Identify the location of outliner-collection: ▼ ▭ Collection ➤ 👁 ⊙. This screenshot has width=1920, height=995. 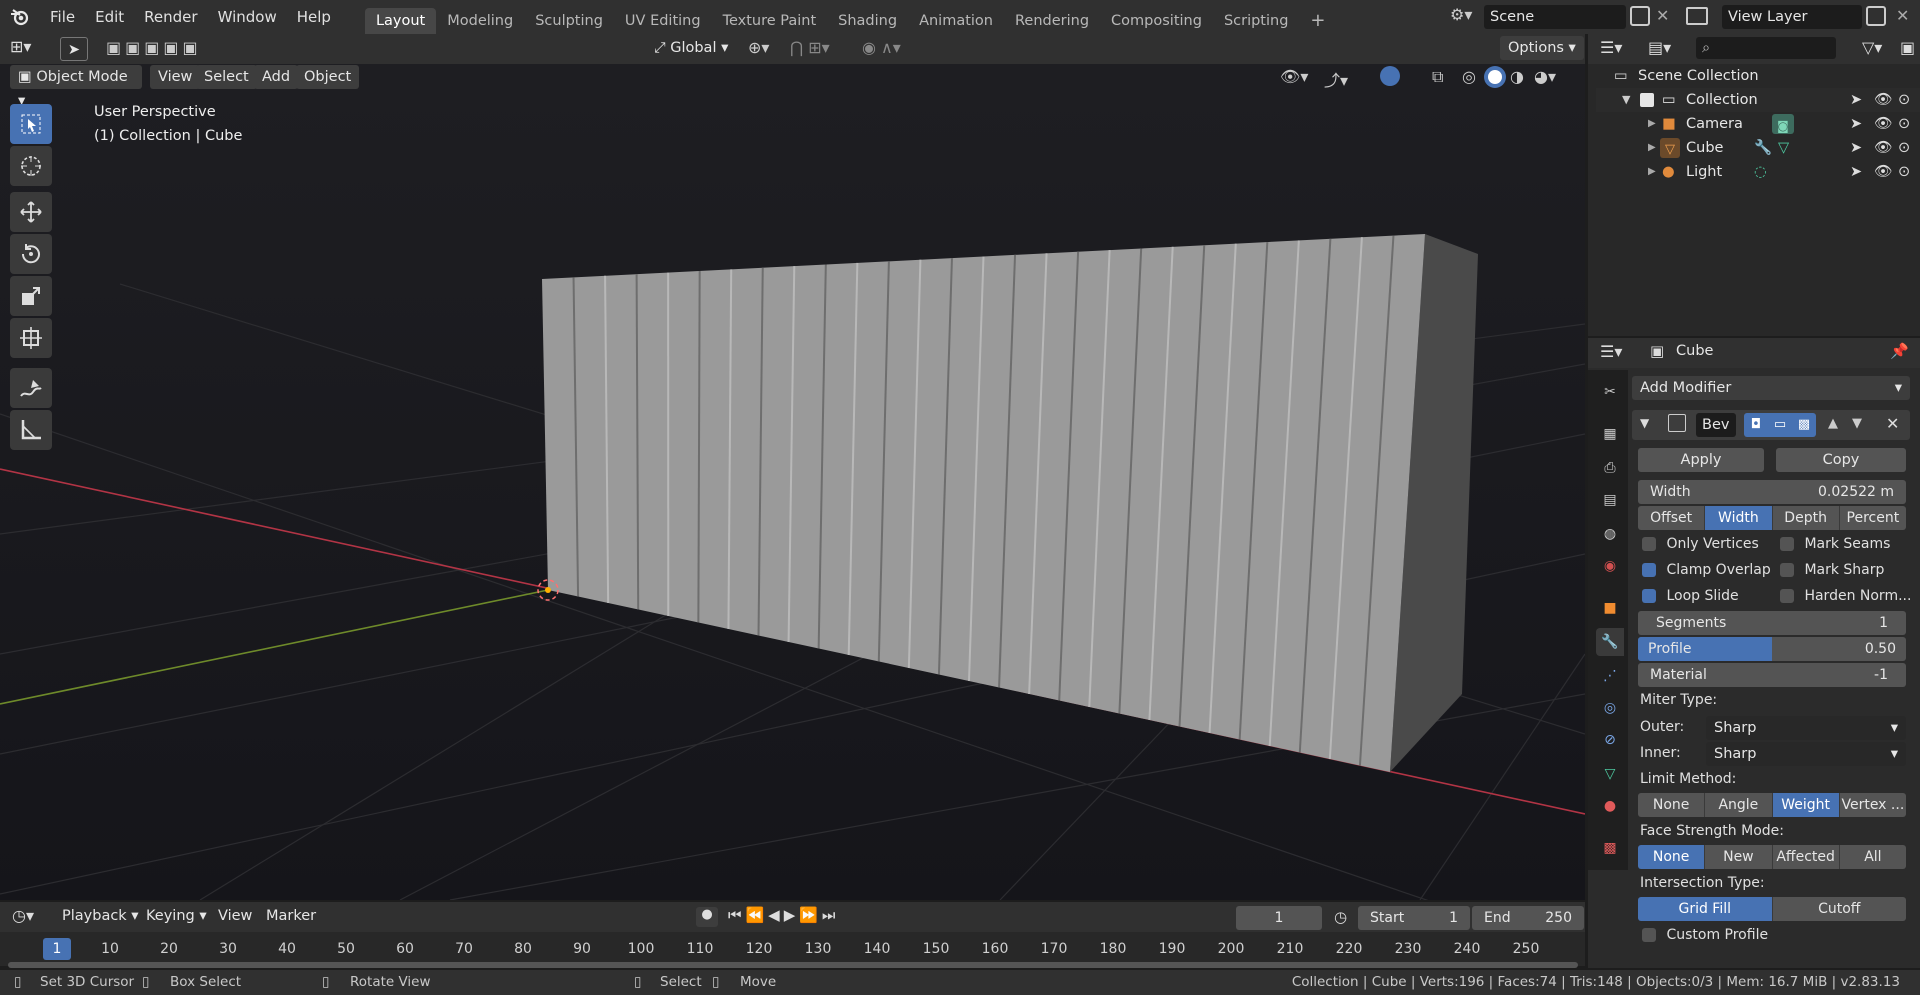
(1758, 100).